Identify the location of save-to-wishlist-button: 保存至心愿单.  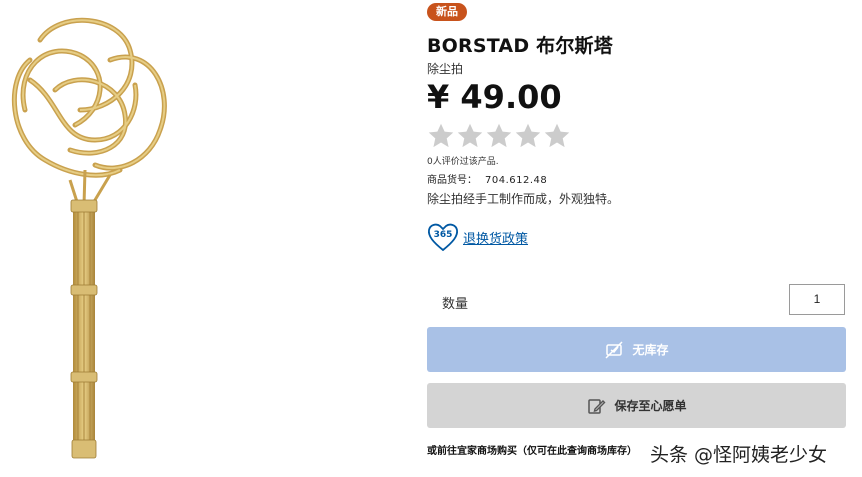
(636, 405).